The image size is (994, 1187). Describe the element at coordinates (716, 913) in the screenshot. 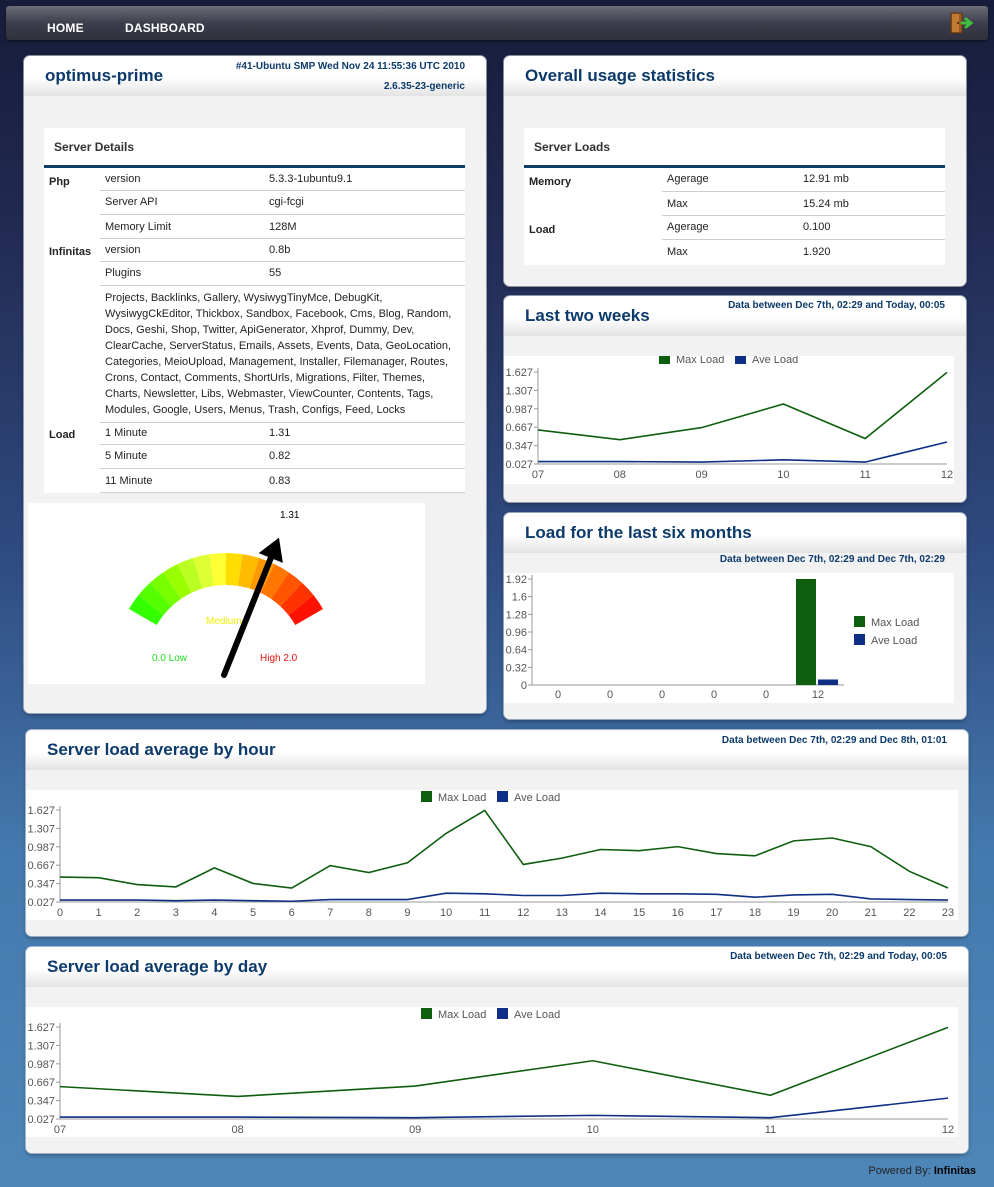

I see `x-tick-label: 17` at that location.